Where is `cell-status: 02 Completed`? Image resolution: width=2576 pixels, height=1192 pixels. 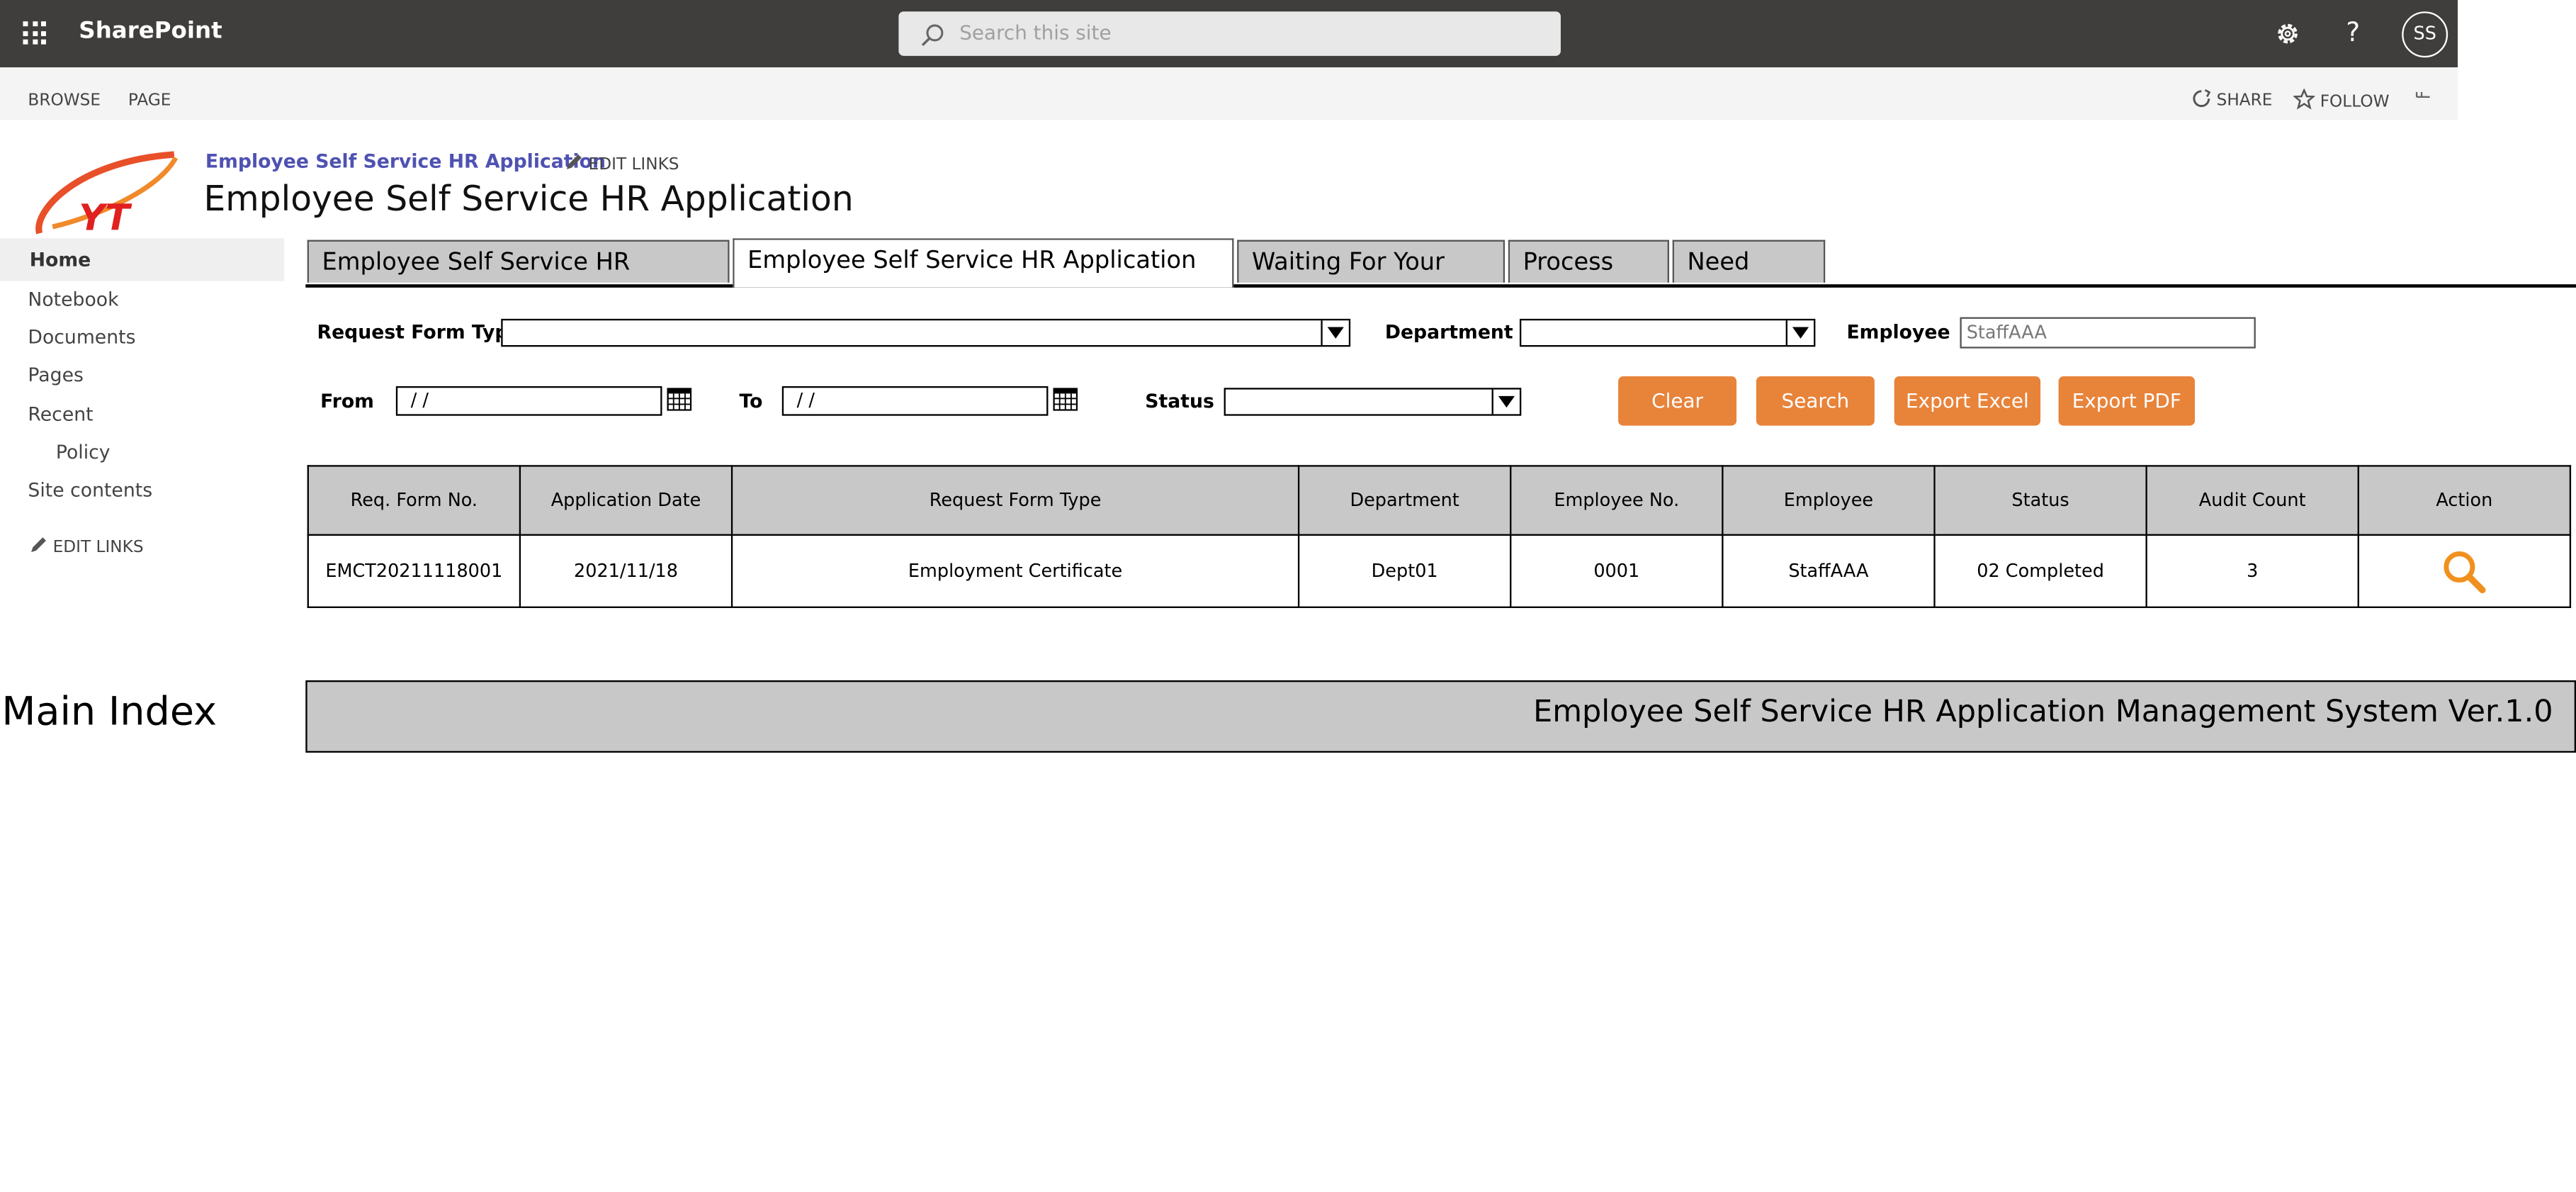
cell-status: 02 Completed is located at coordinates (2040, 571).